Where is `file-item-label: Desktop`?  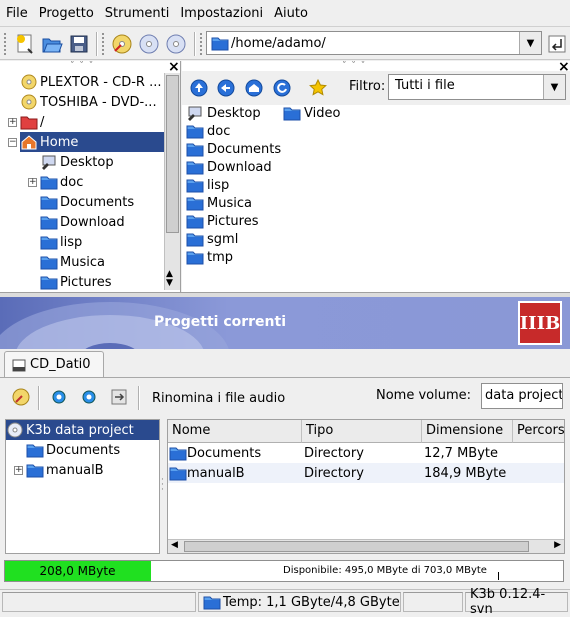
file-item-label: Desktop is located at coordinates (234, 113).